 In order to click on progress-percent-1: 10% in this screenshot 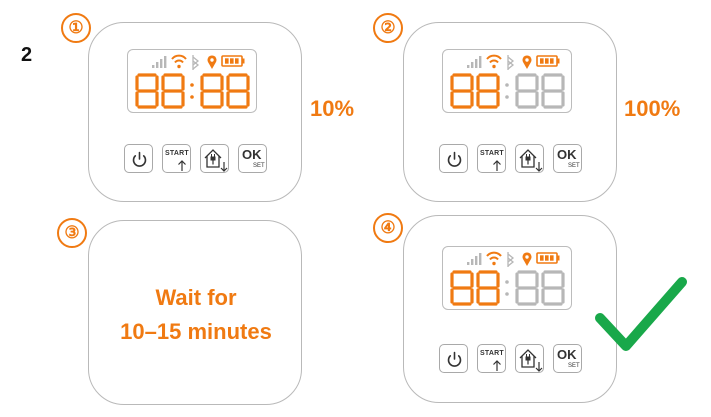, I will do `click(332, 108)`.